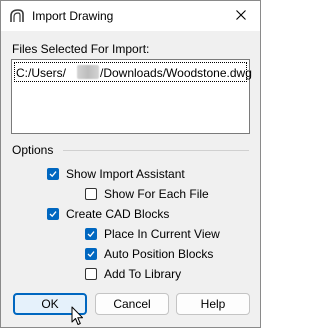  What do you see at coordinates (33, 150) in the screenshot?
I see `options-group-label: Options` at bounding box center [33, 150].